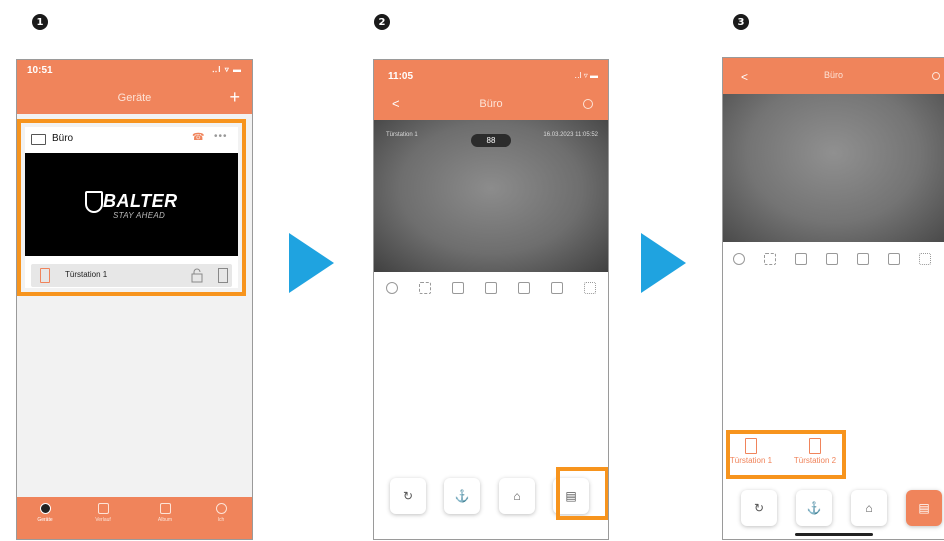 This screenshot has height=541, width=944. Describe the element at coordinates (40, 70) in the screenshot. I see `status-time: 10:51` at that location.